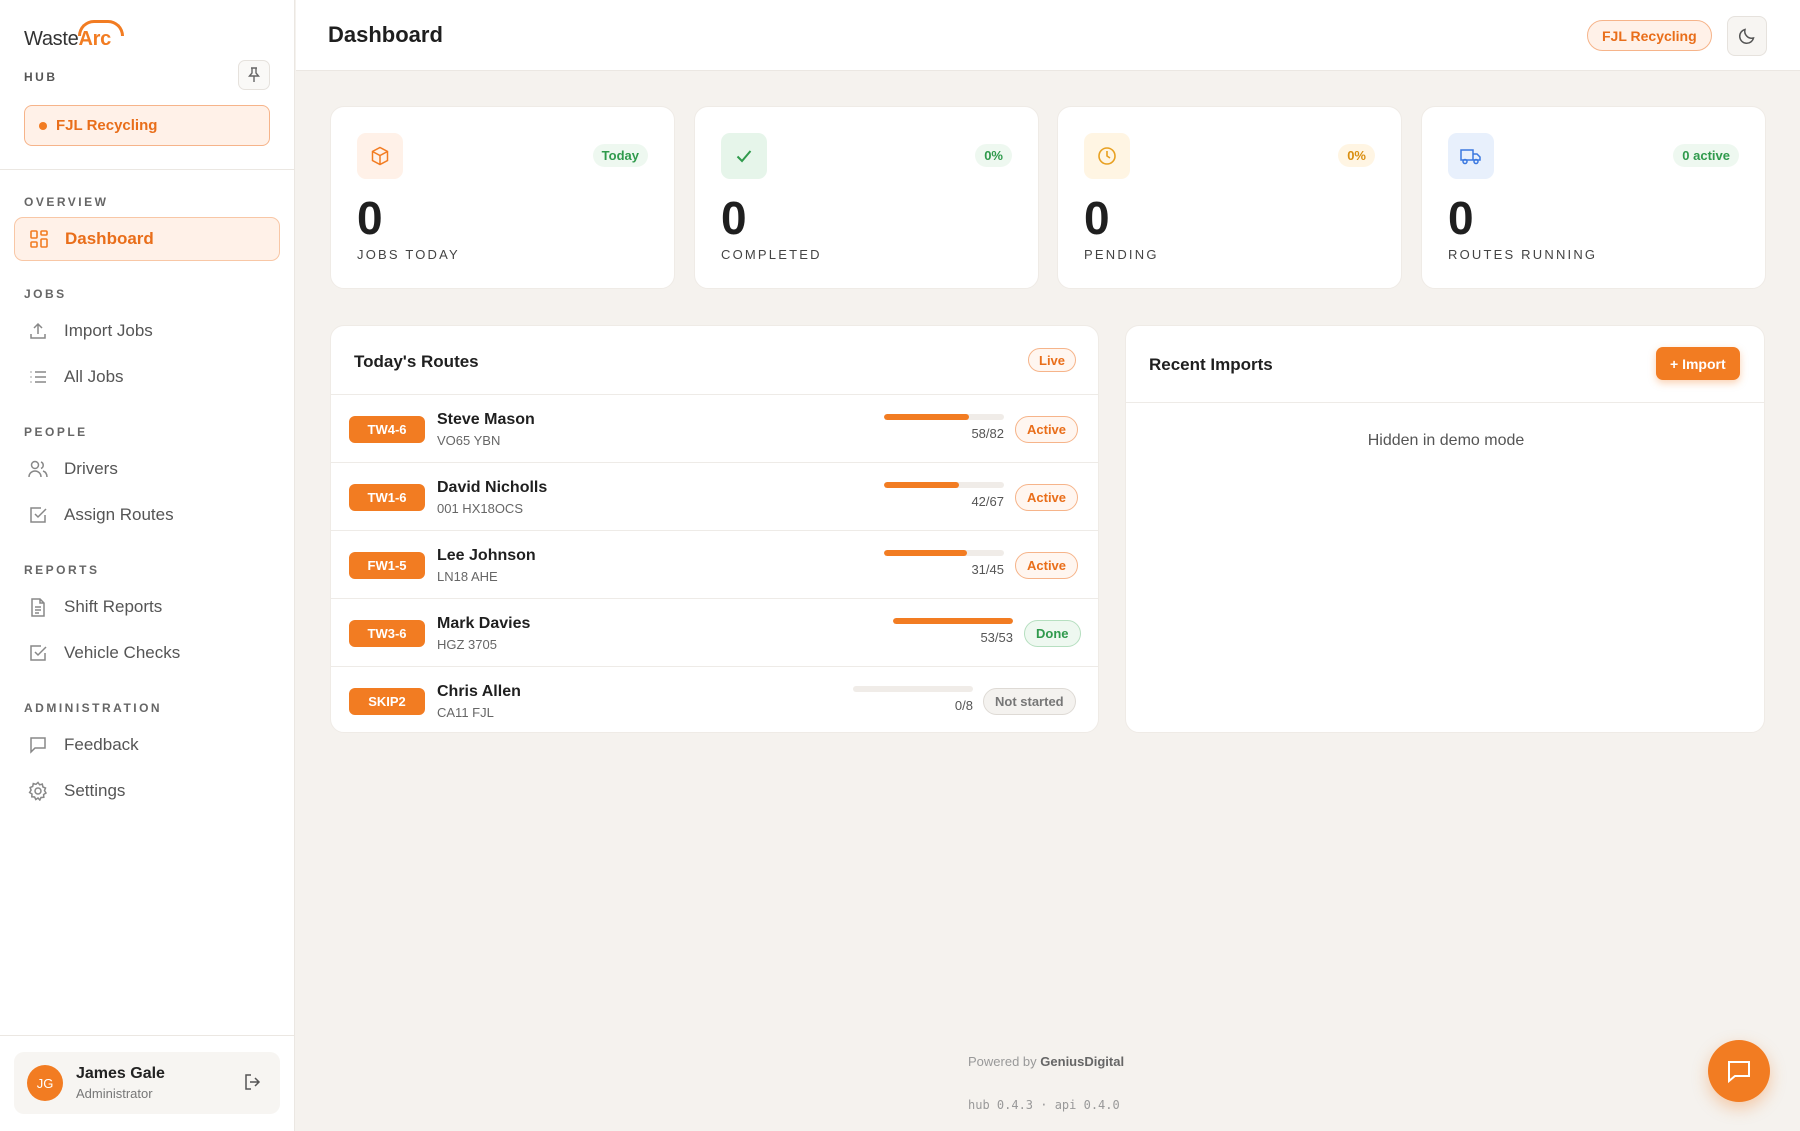 This screenshot has width=1800, height=1131. I want to click on stat-tag: Today, so click(620, 155).